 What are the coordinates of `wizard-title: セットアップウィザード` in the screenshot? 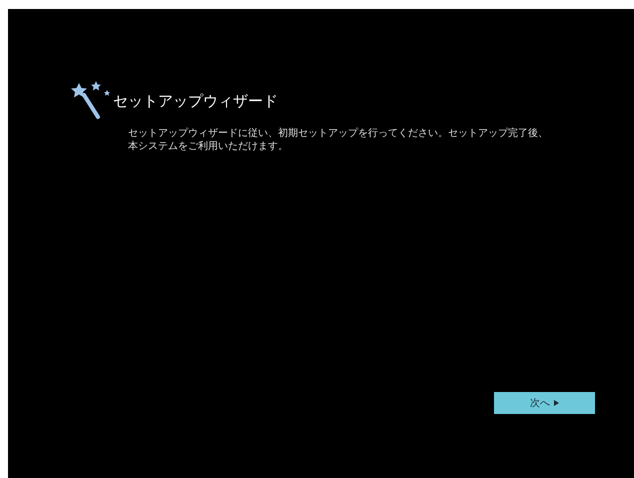 It's located at (195, 101).